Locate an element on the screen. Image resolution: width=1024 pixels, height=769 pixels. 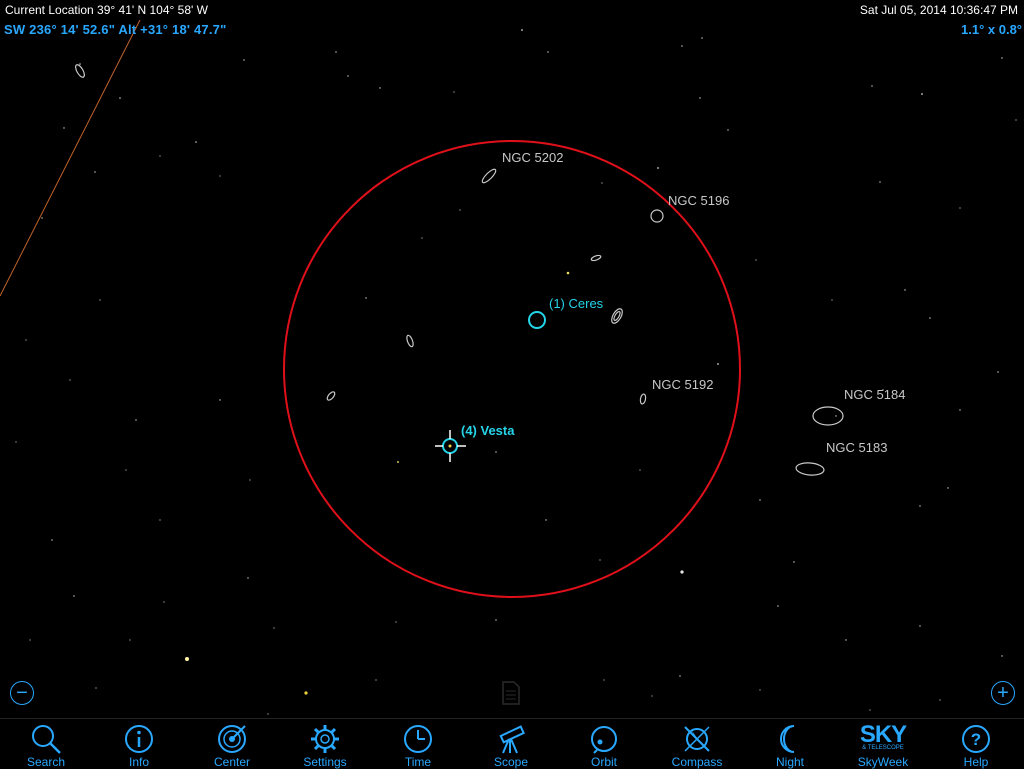
label-ngc5202: NGC 5202 is located at coordinates (532, 157).